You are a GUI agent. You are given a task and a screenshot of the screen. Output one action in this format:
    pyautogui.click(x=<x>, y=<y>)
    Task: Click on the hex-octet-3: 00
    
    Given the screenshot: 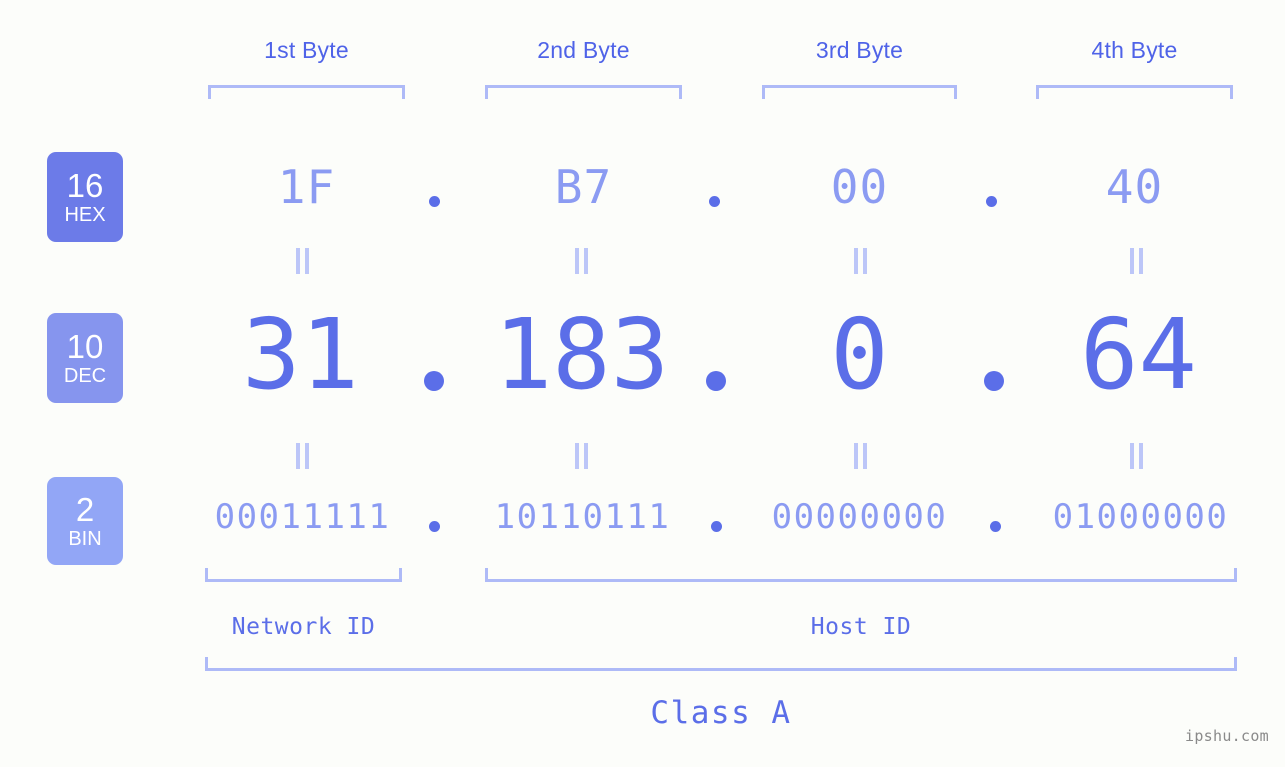 What is the action you would take?
    pyautogui.click(x=859, y=187)
    